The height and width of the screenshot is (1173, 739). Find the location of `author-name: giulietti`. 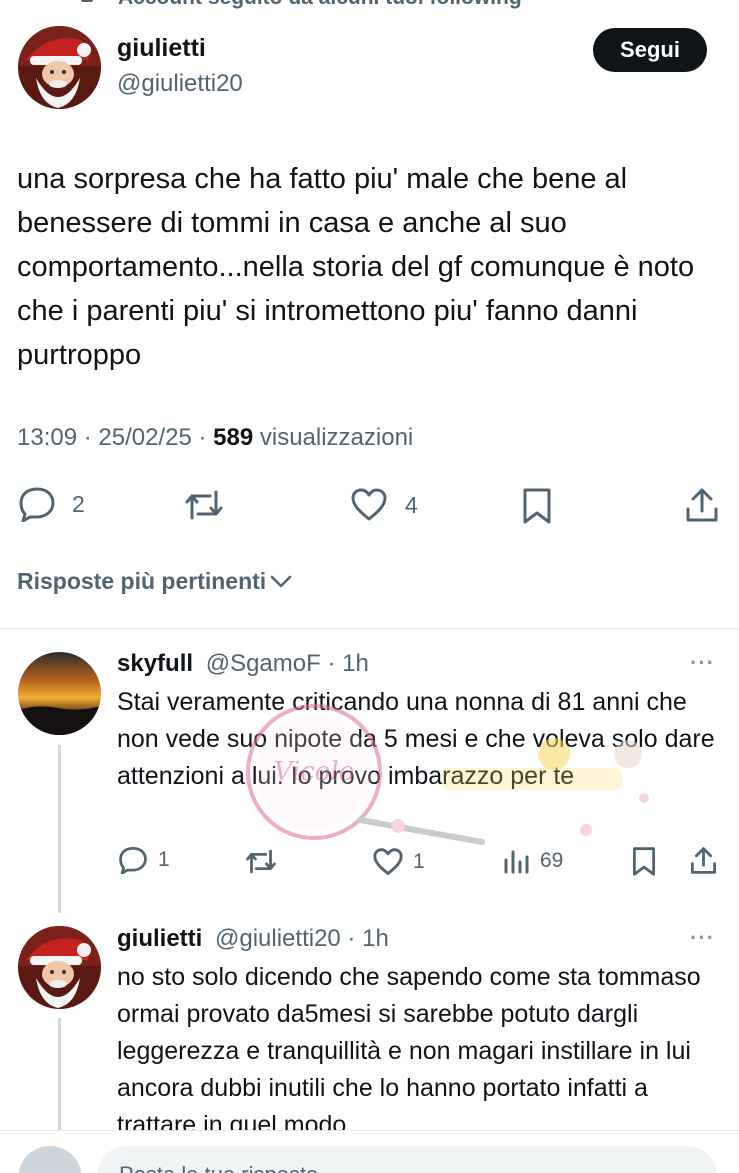

author-name: giulietti is located at coordinates (161, 48).